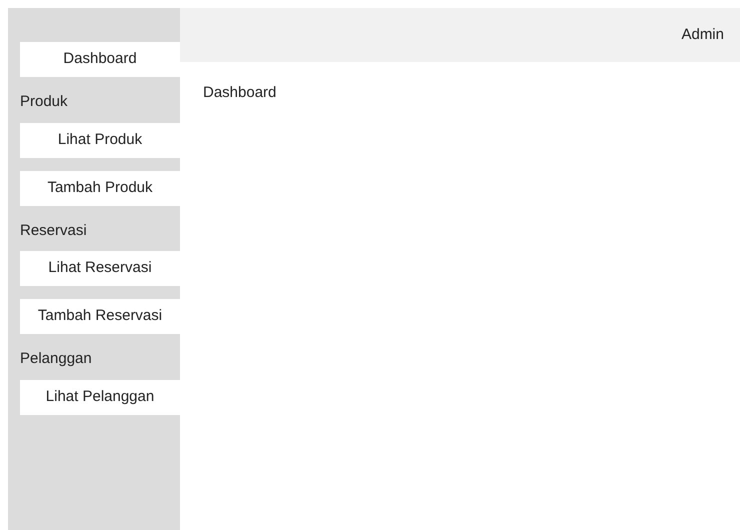 This screenshot has height=530, width=740. What do you see at coordinates (44, 102) in the screenshot?
I see `section-label: Produk` at bounding box center [44, 102].